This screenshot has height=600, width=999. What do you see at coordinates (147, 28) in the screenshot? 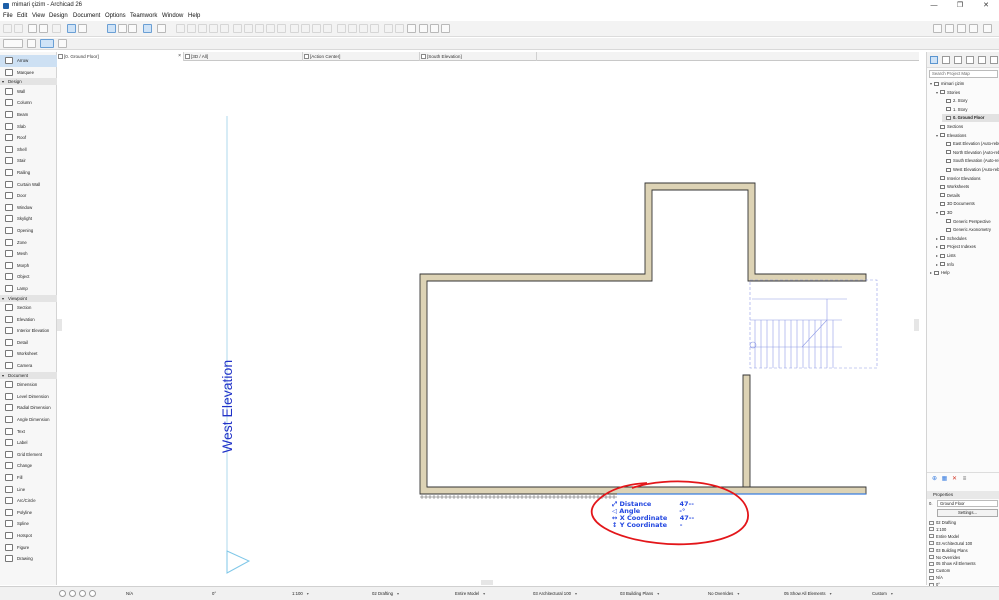
I see `layout-view-icon` at bounding box center [147, 28].